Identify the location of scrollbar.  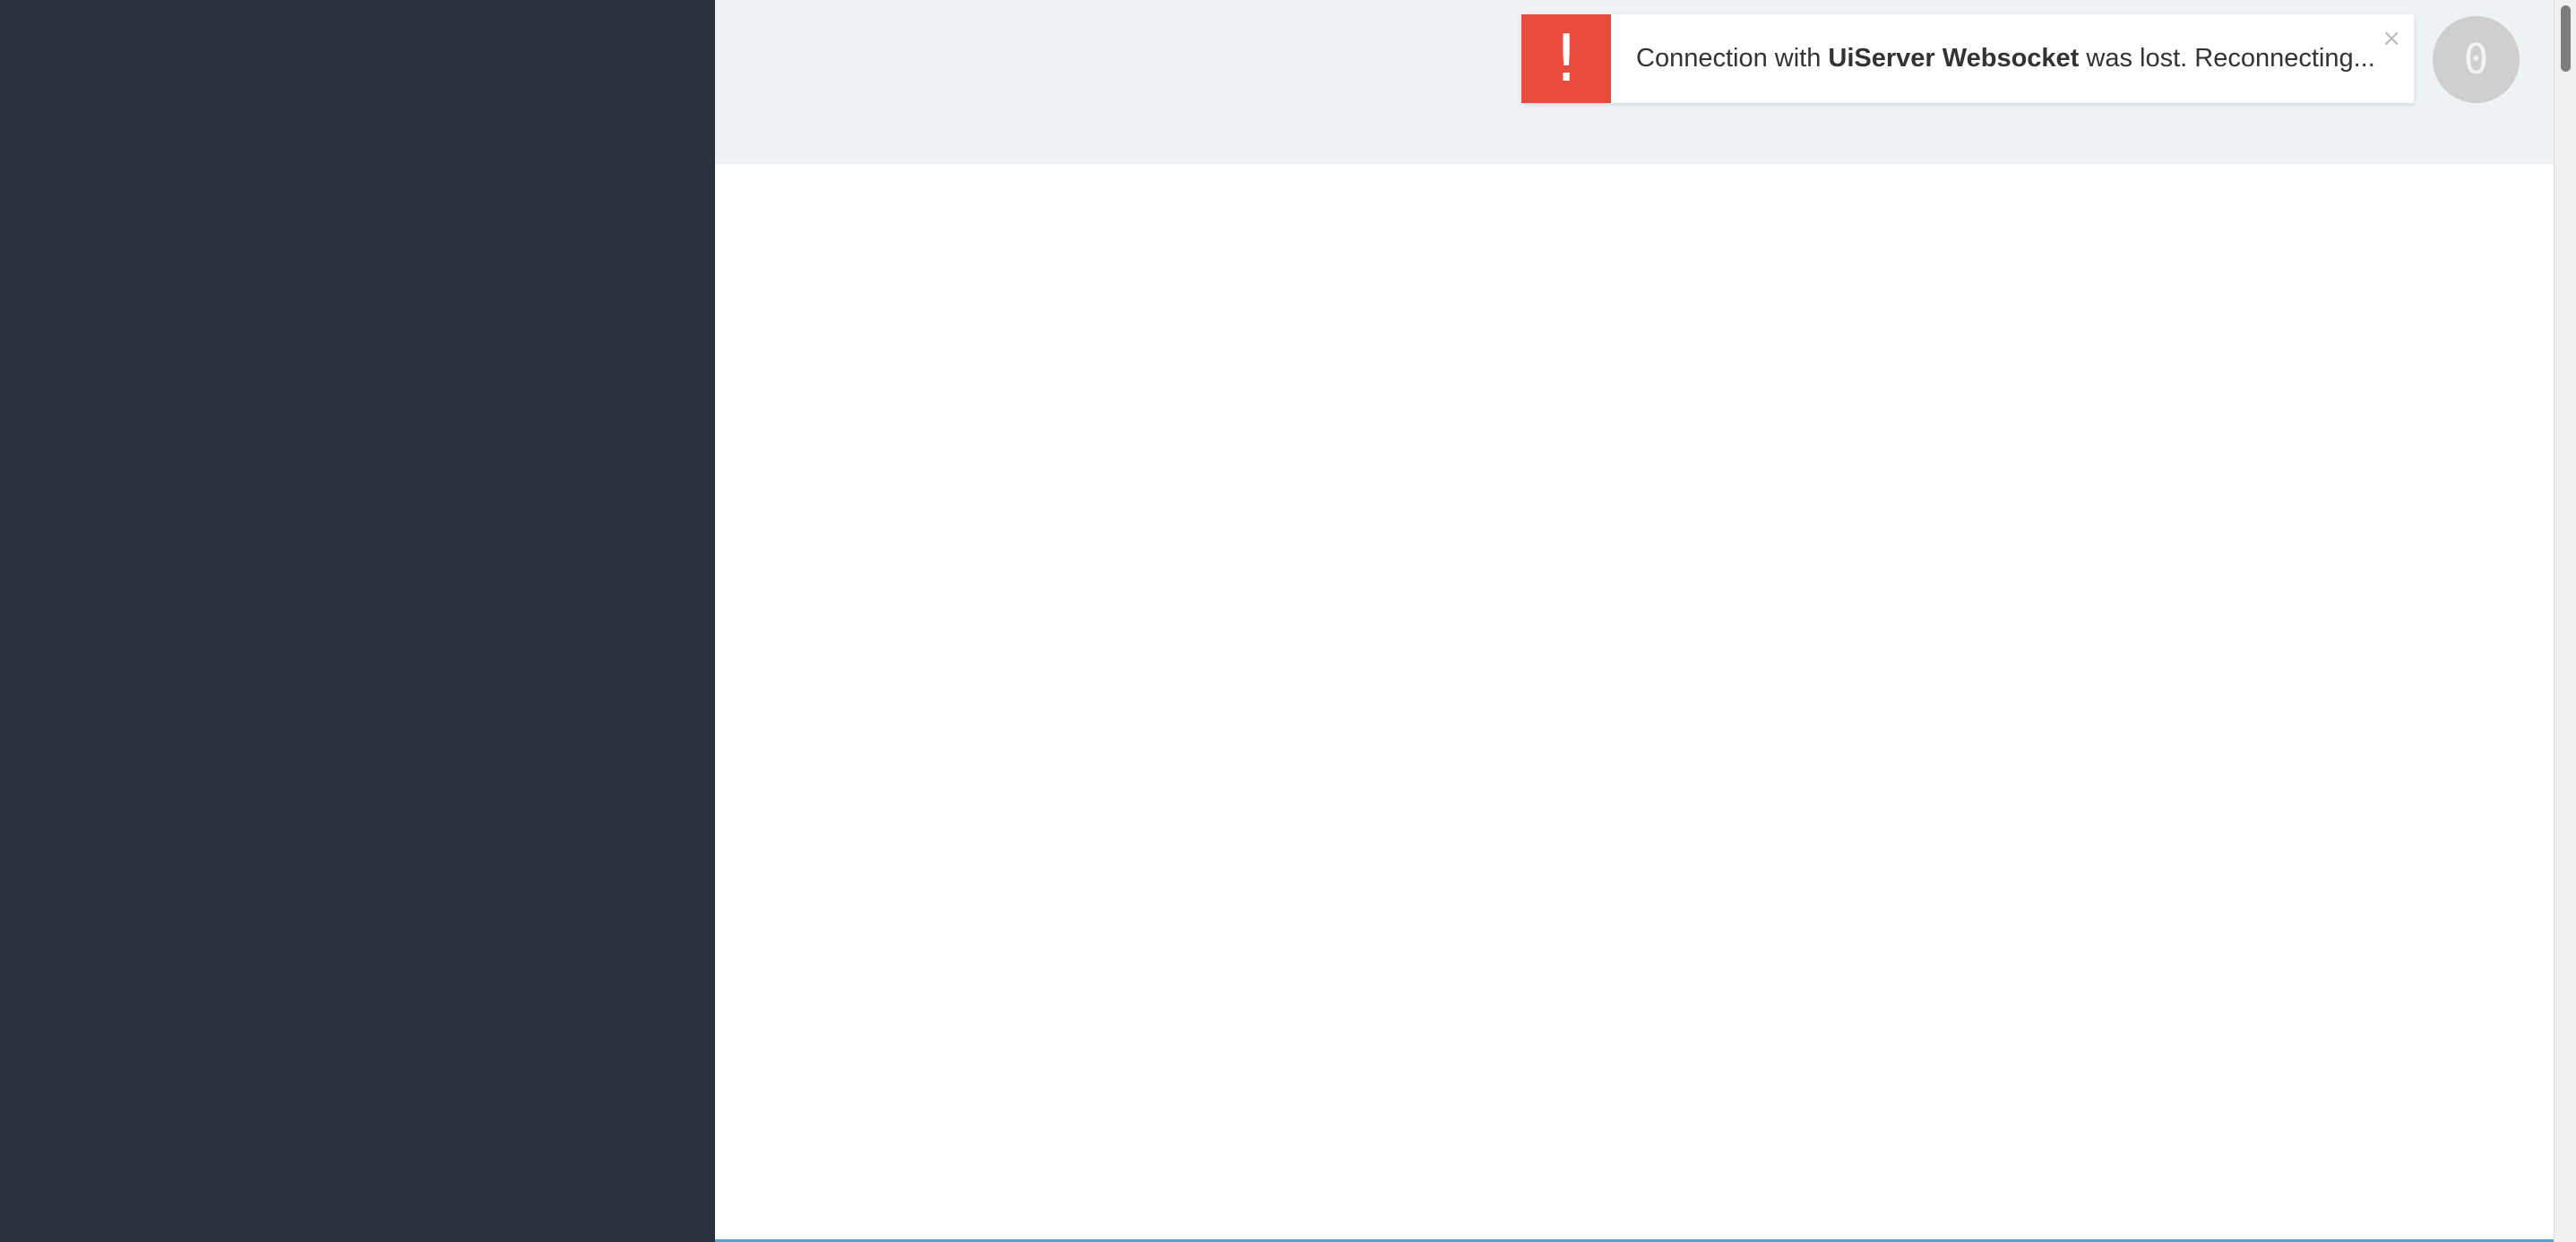
(2565, 621).